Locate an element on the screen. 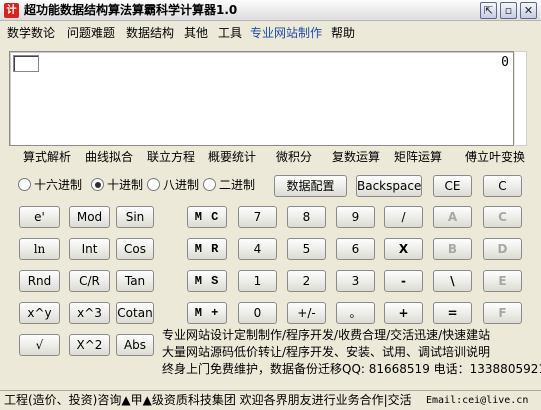 This screenshot has height=410, width=541. memory-store-button: M S is located at coordinates (207, 281).